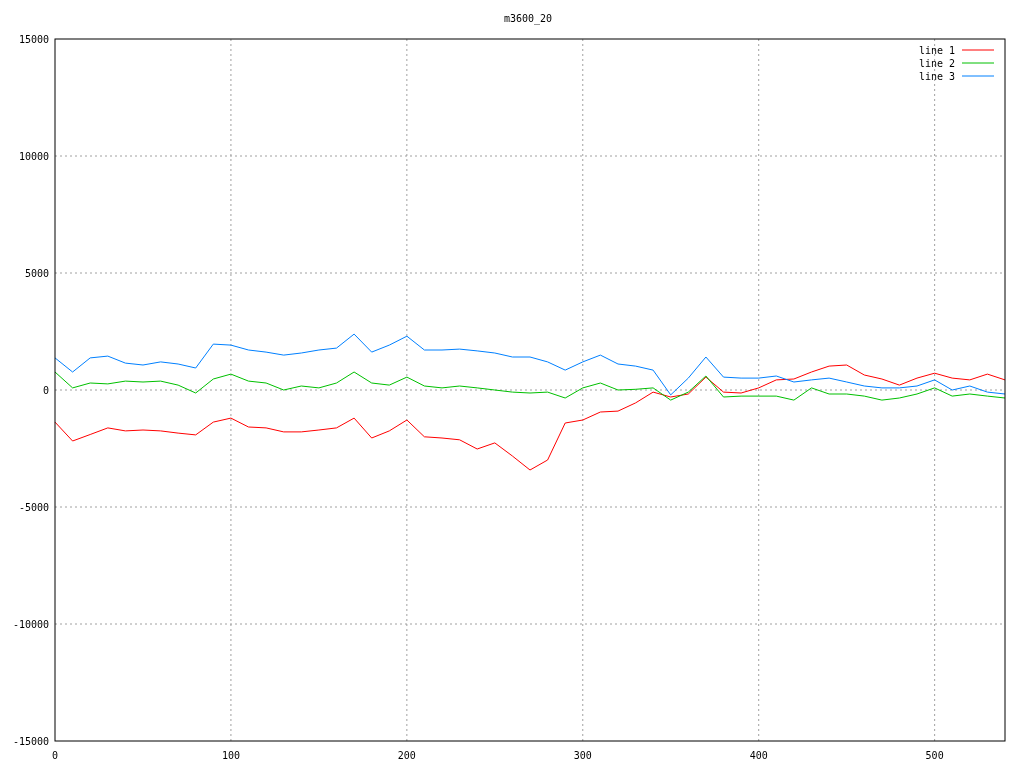  What do you see at coordinates (406, 755) in the screenshot?
I see `x-tick-label: 200` at bounding box center [406, 755].